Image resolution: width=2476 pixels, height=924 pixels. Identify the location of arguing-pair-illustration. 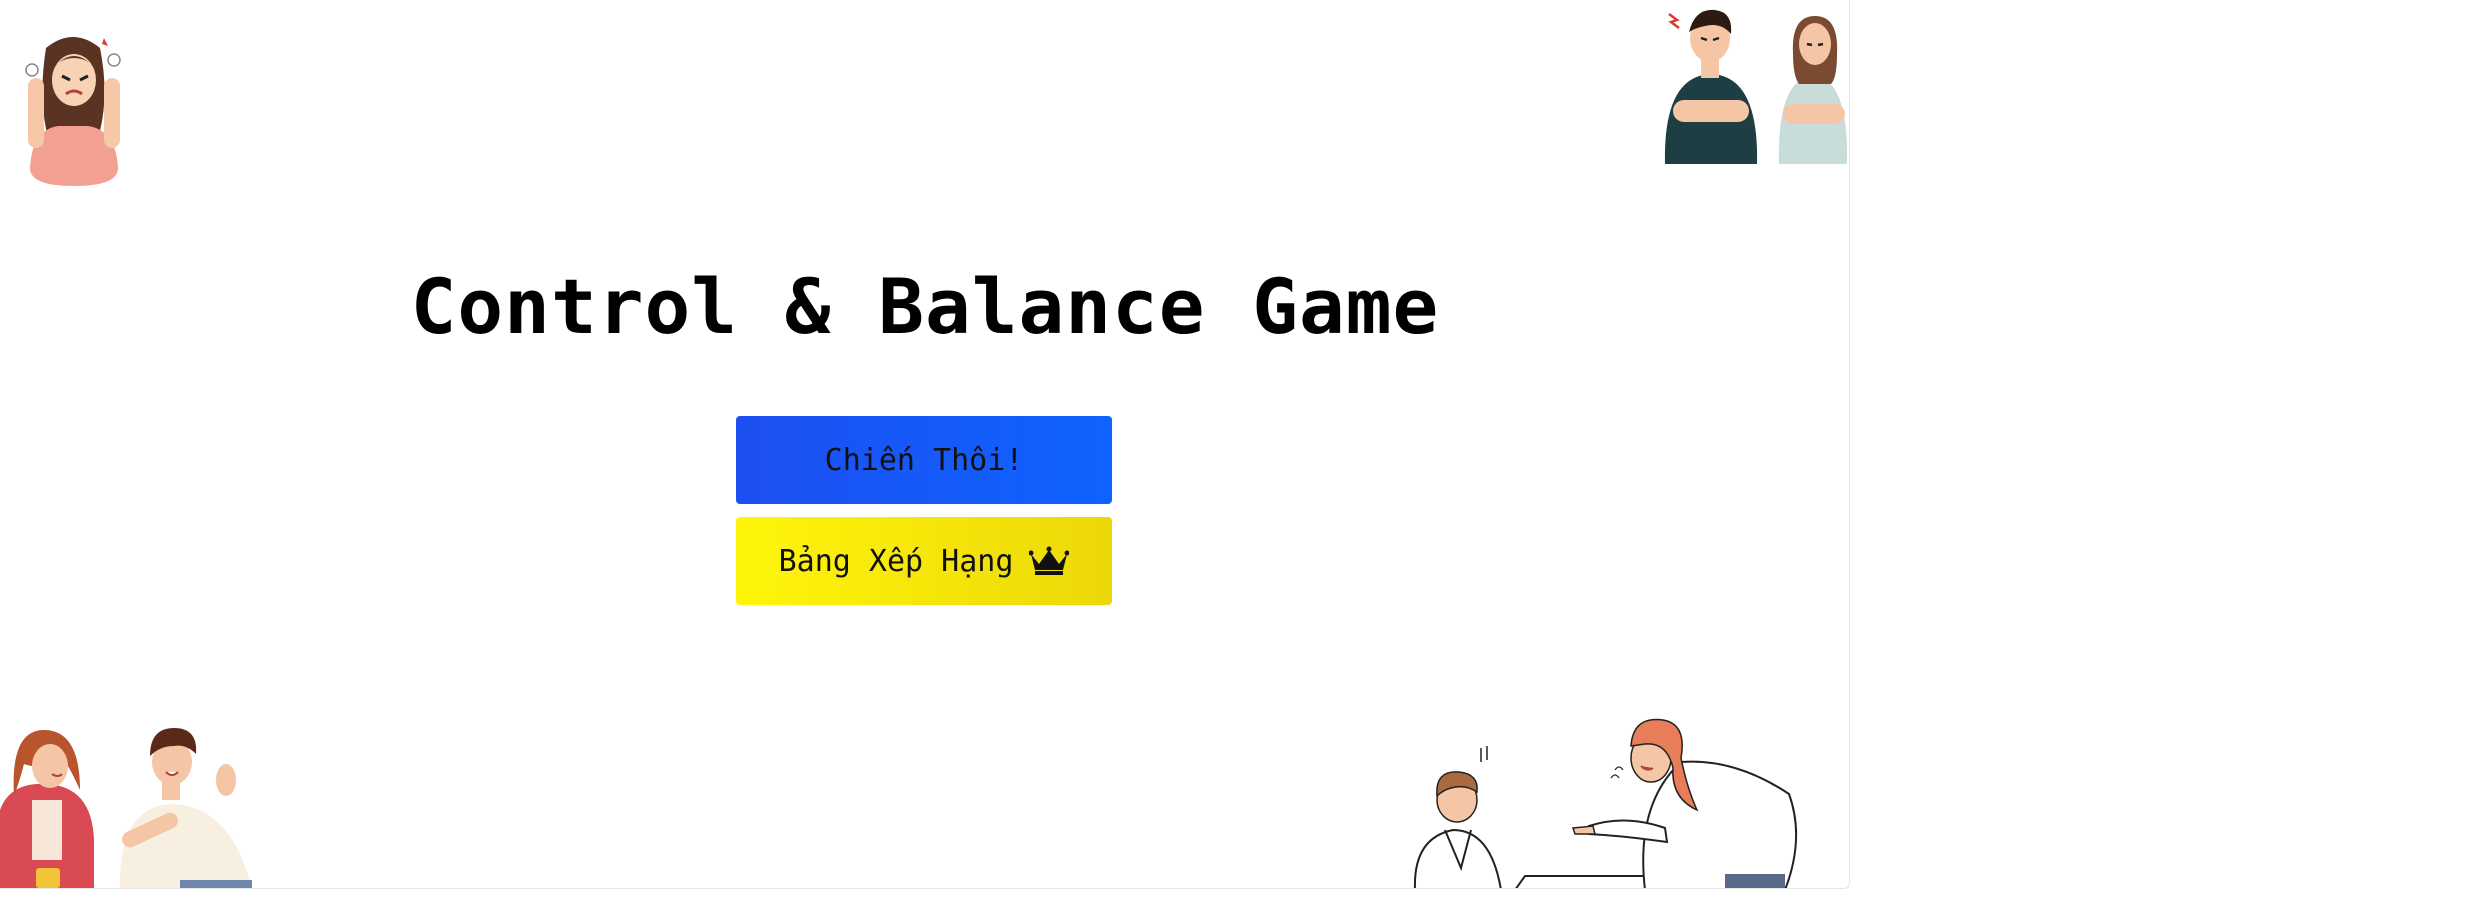
(126, 808).